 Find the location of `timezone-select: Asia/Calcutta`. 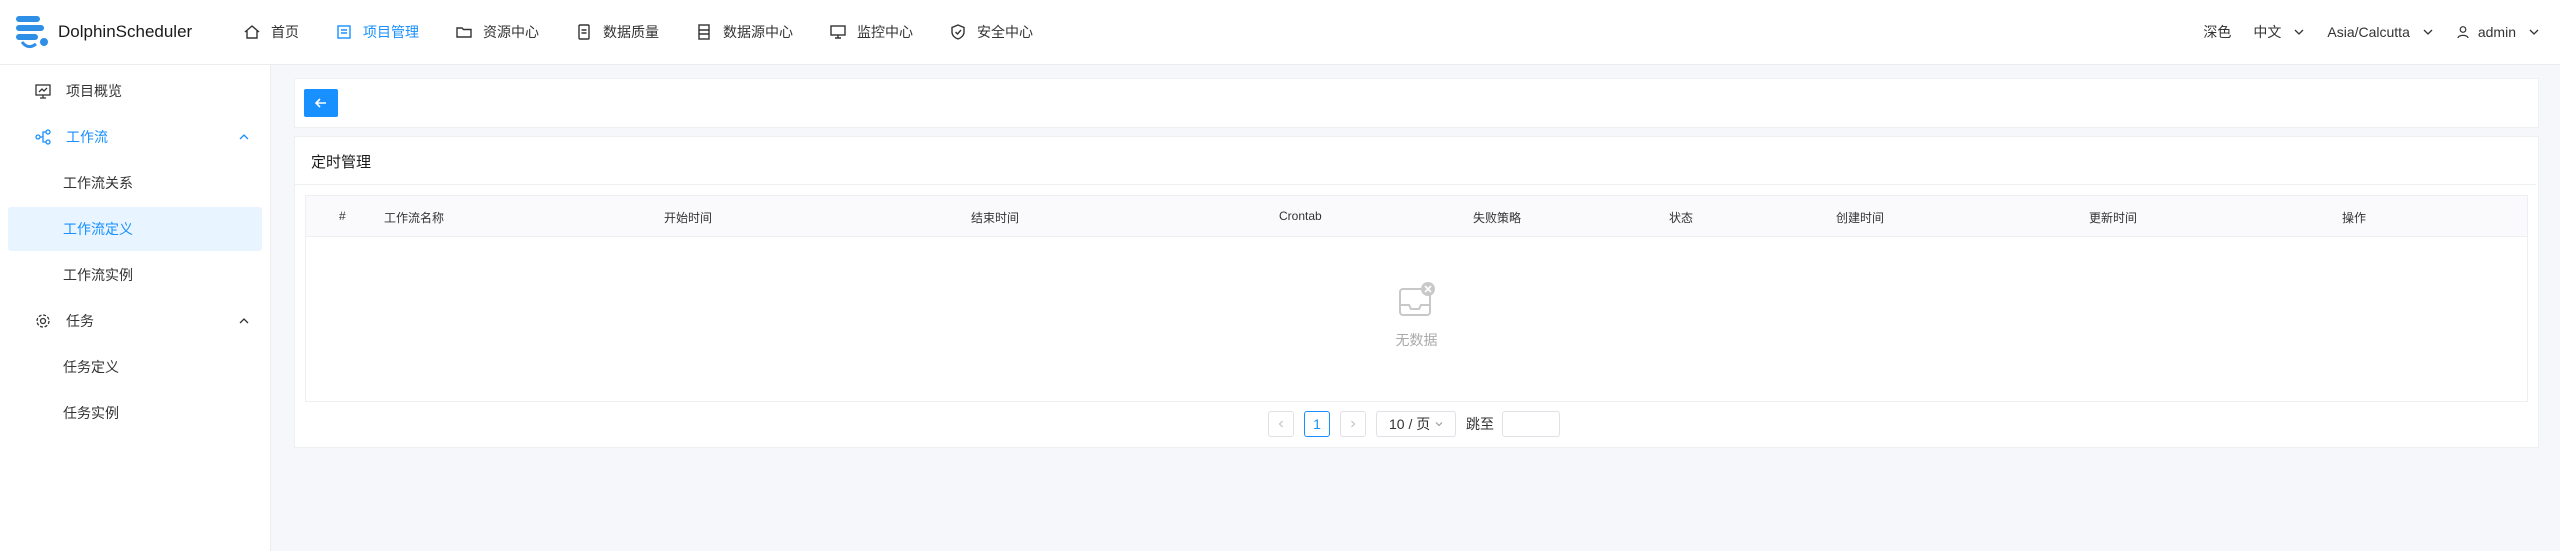

timezone-select: Asia/Calcutta is located at coordinates (2380, 32).